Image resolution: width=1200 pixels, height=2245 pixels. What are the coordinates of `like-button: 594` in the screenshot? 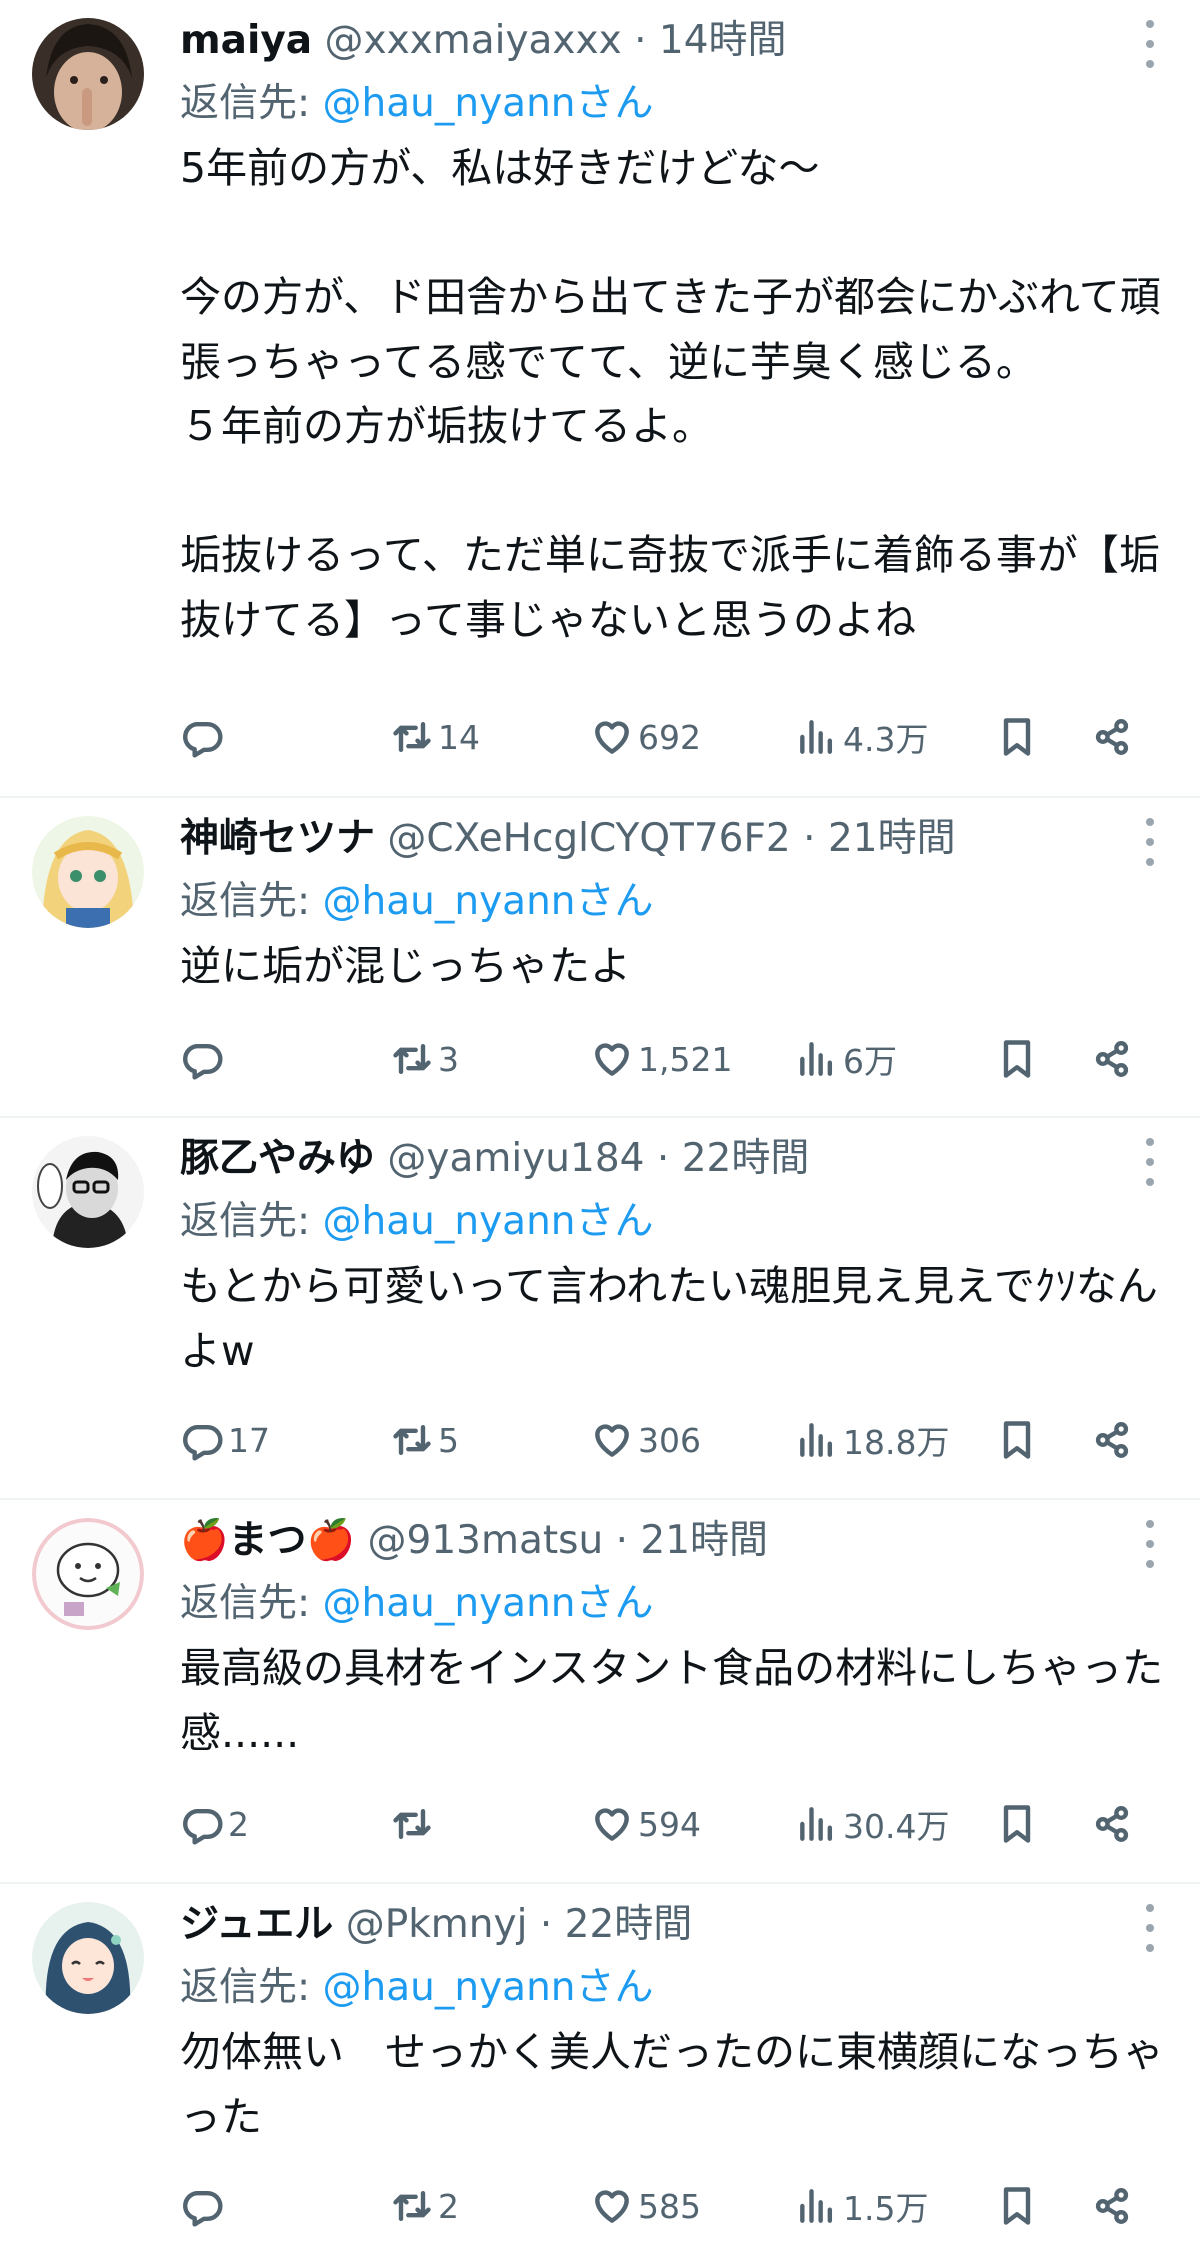 It's located at (645, 1824).